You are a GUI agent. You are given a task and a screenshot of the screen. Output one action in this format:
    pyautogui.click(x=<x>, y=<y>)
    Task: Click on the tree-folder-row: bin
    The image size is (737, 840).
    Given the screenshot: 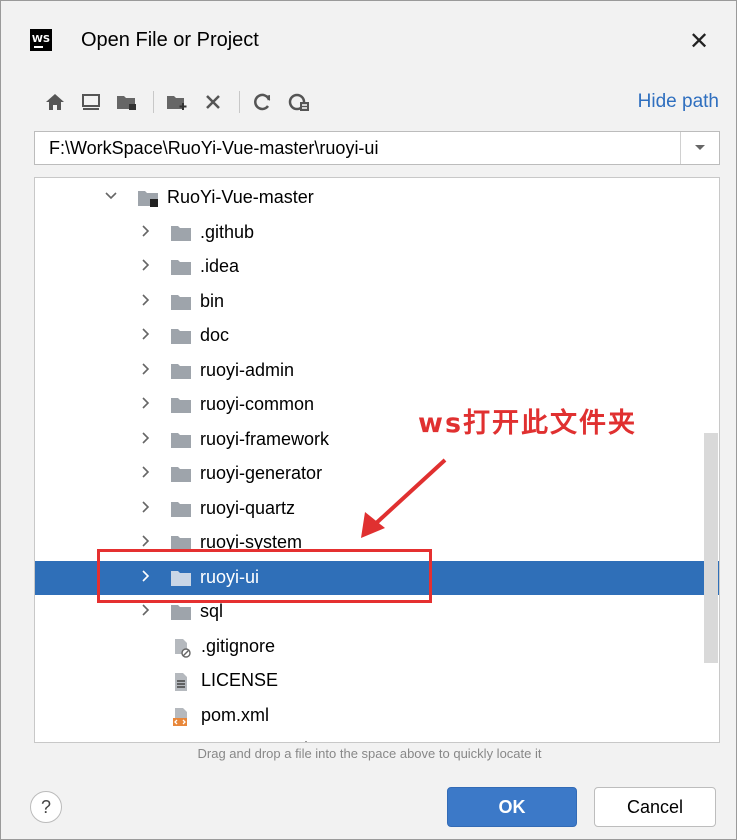 What is the action you would take?
    pyautogui.click(x=377, y=302)
    